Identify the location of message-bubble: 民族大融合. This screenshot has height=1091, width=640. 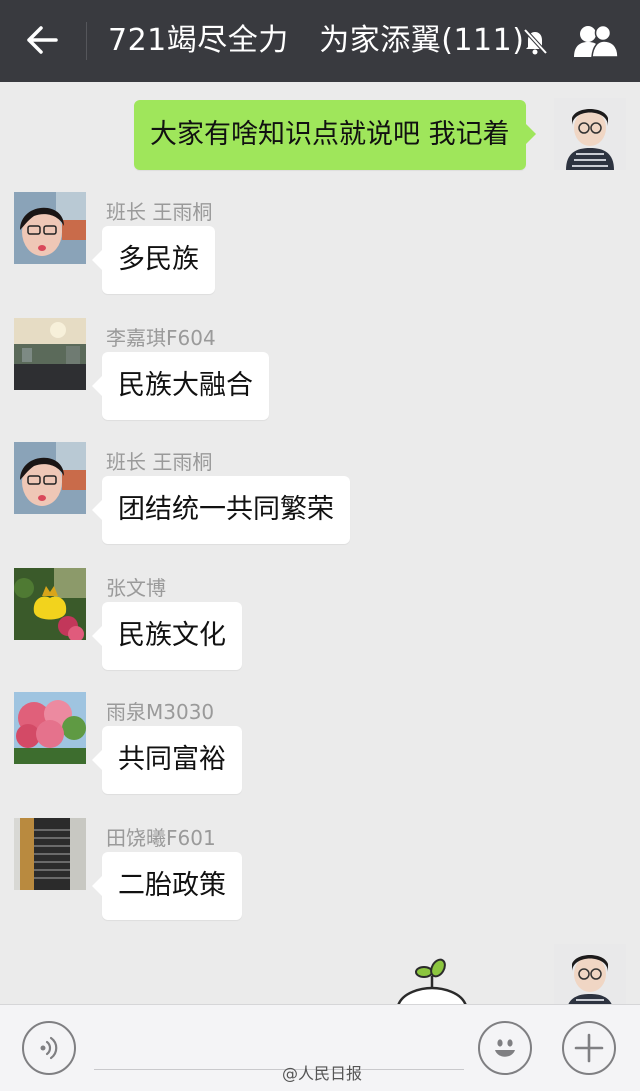
(180, 386).